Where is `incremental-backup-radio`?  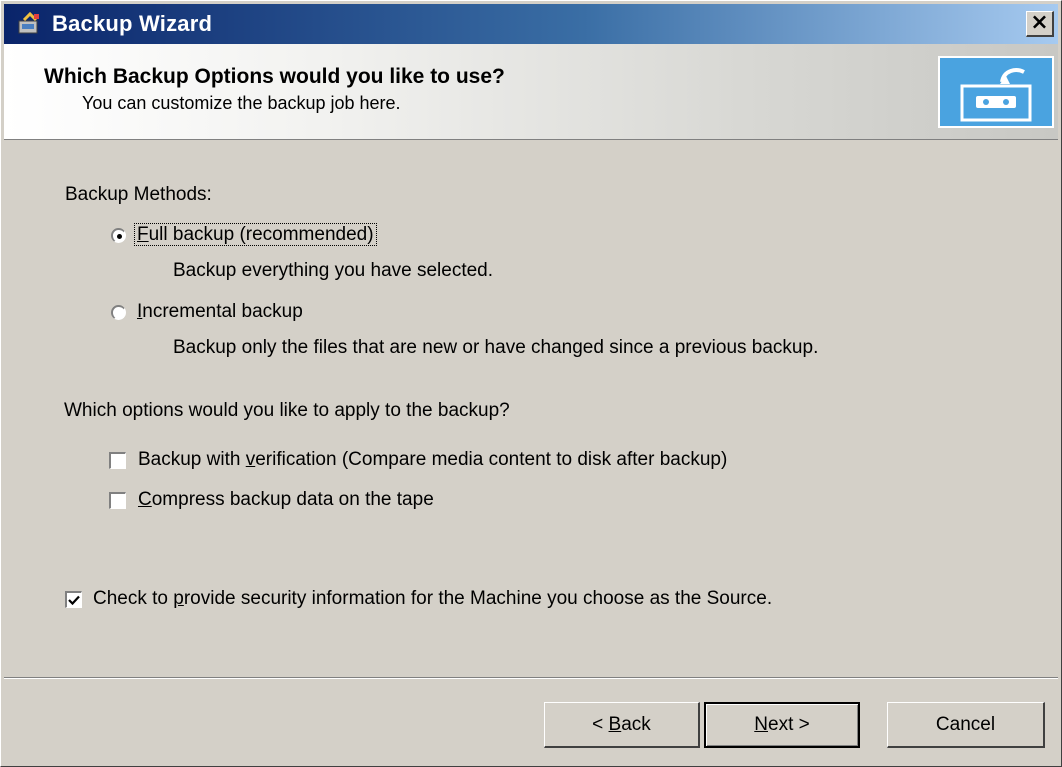 incremental-backup-radio is located at coordinates (118, 312).